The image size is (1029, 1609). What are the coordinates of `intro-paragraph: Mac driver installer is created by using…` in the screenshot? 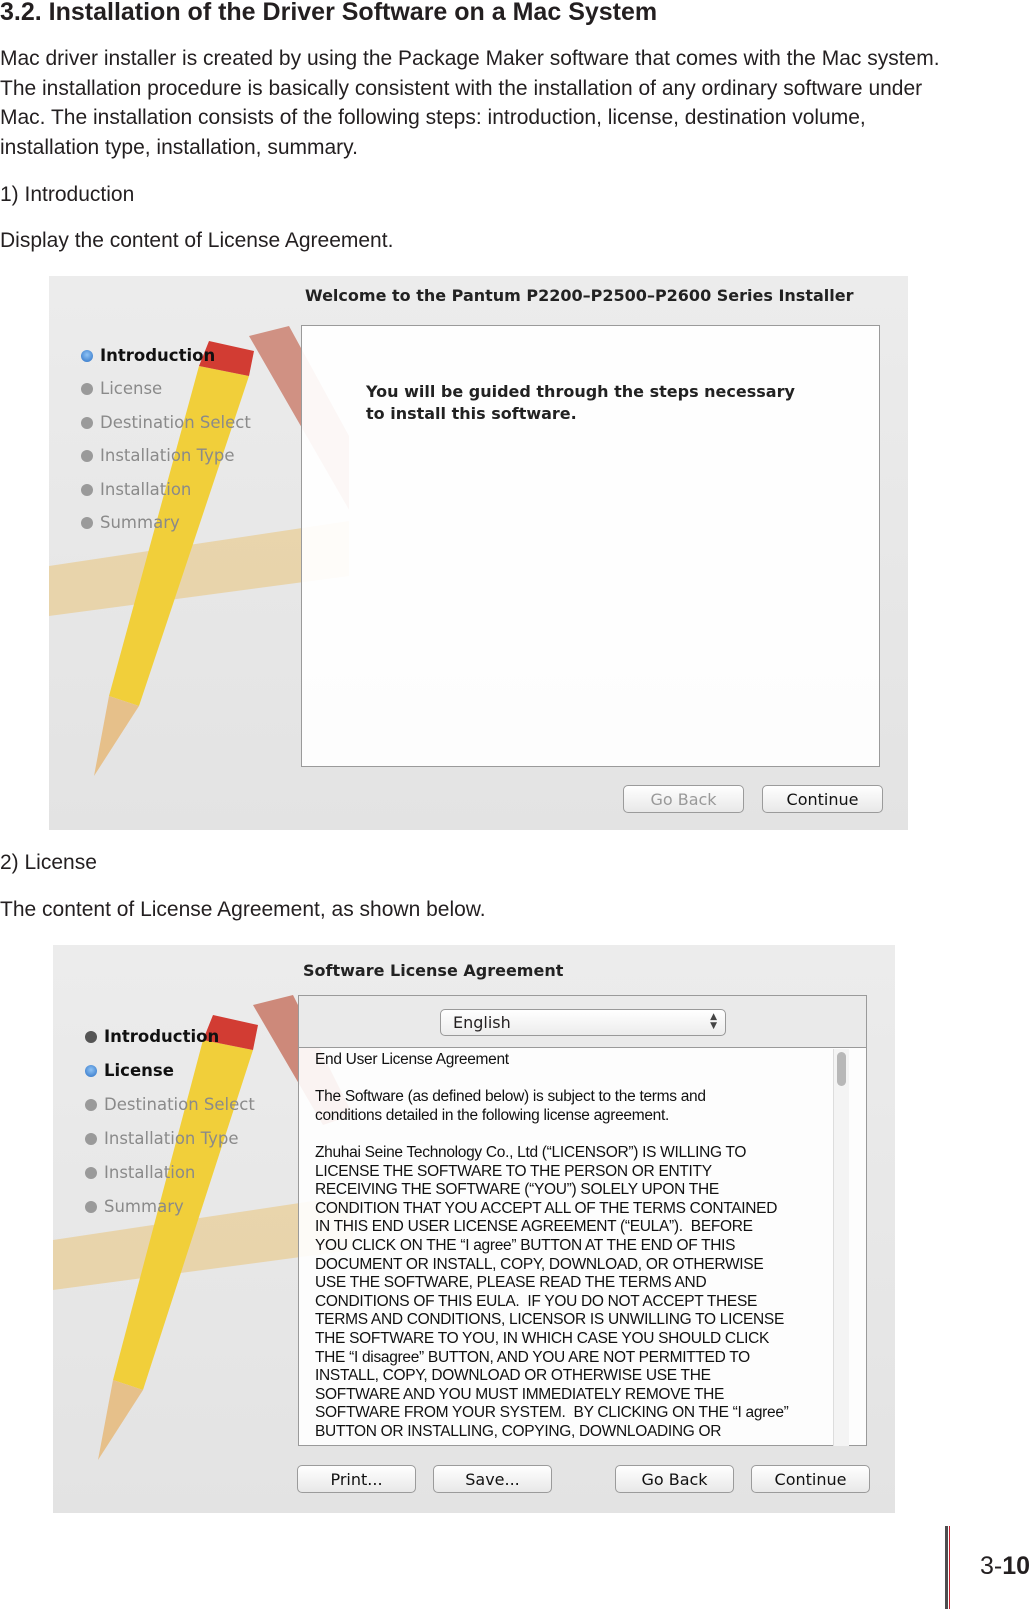 It's located at (470, 103).